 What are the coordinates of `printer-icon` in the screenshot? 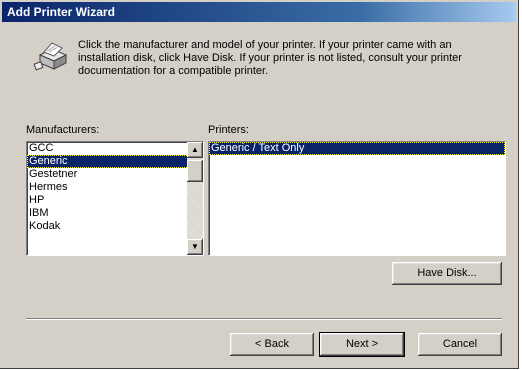 It's located at (50, 56).